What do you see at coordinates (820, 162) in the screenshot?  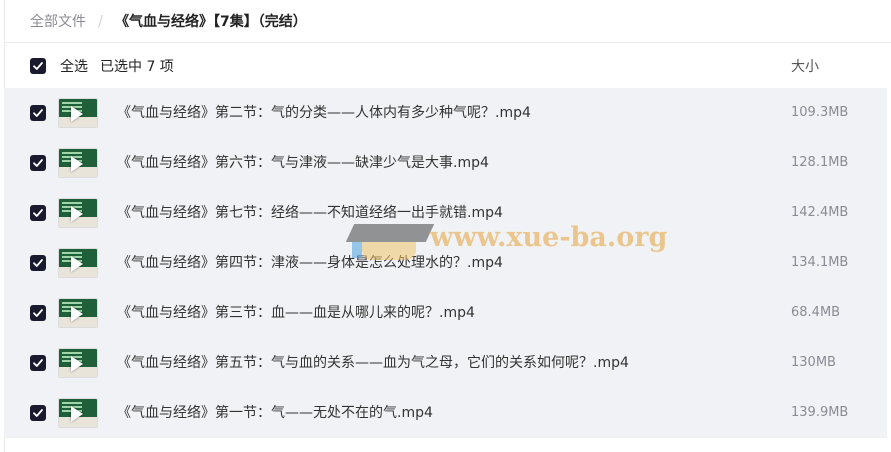 I see `file-size: 128.1MB` at bounding box center [820, 162].